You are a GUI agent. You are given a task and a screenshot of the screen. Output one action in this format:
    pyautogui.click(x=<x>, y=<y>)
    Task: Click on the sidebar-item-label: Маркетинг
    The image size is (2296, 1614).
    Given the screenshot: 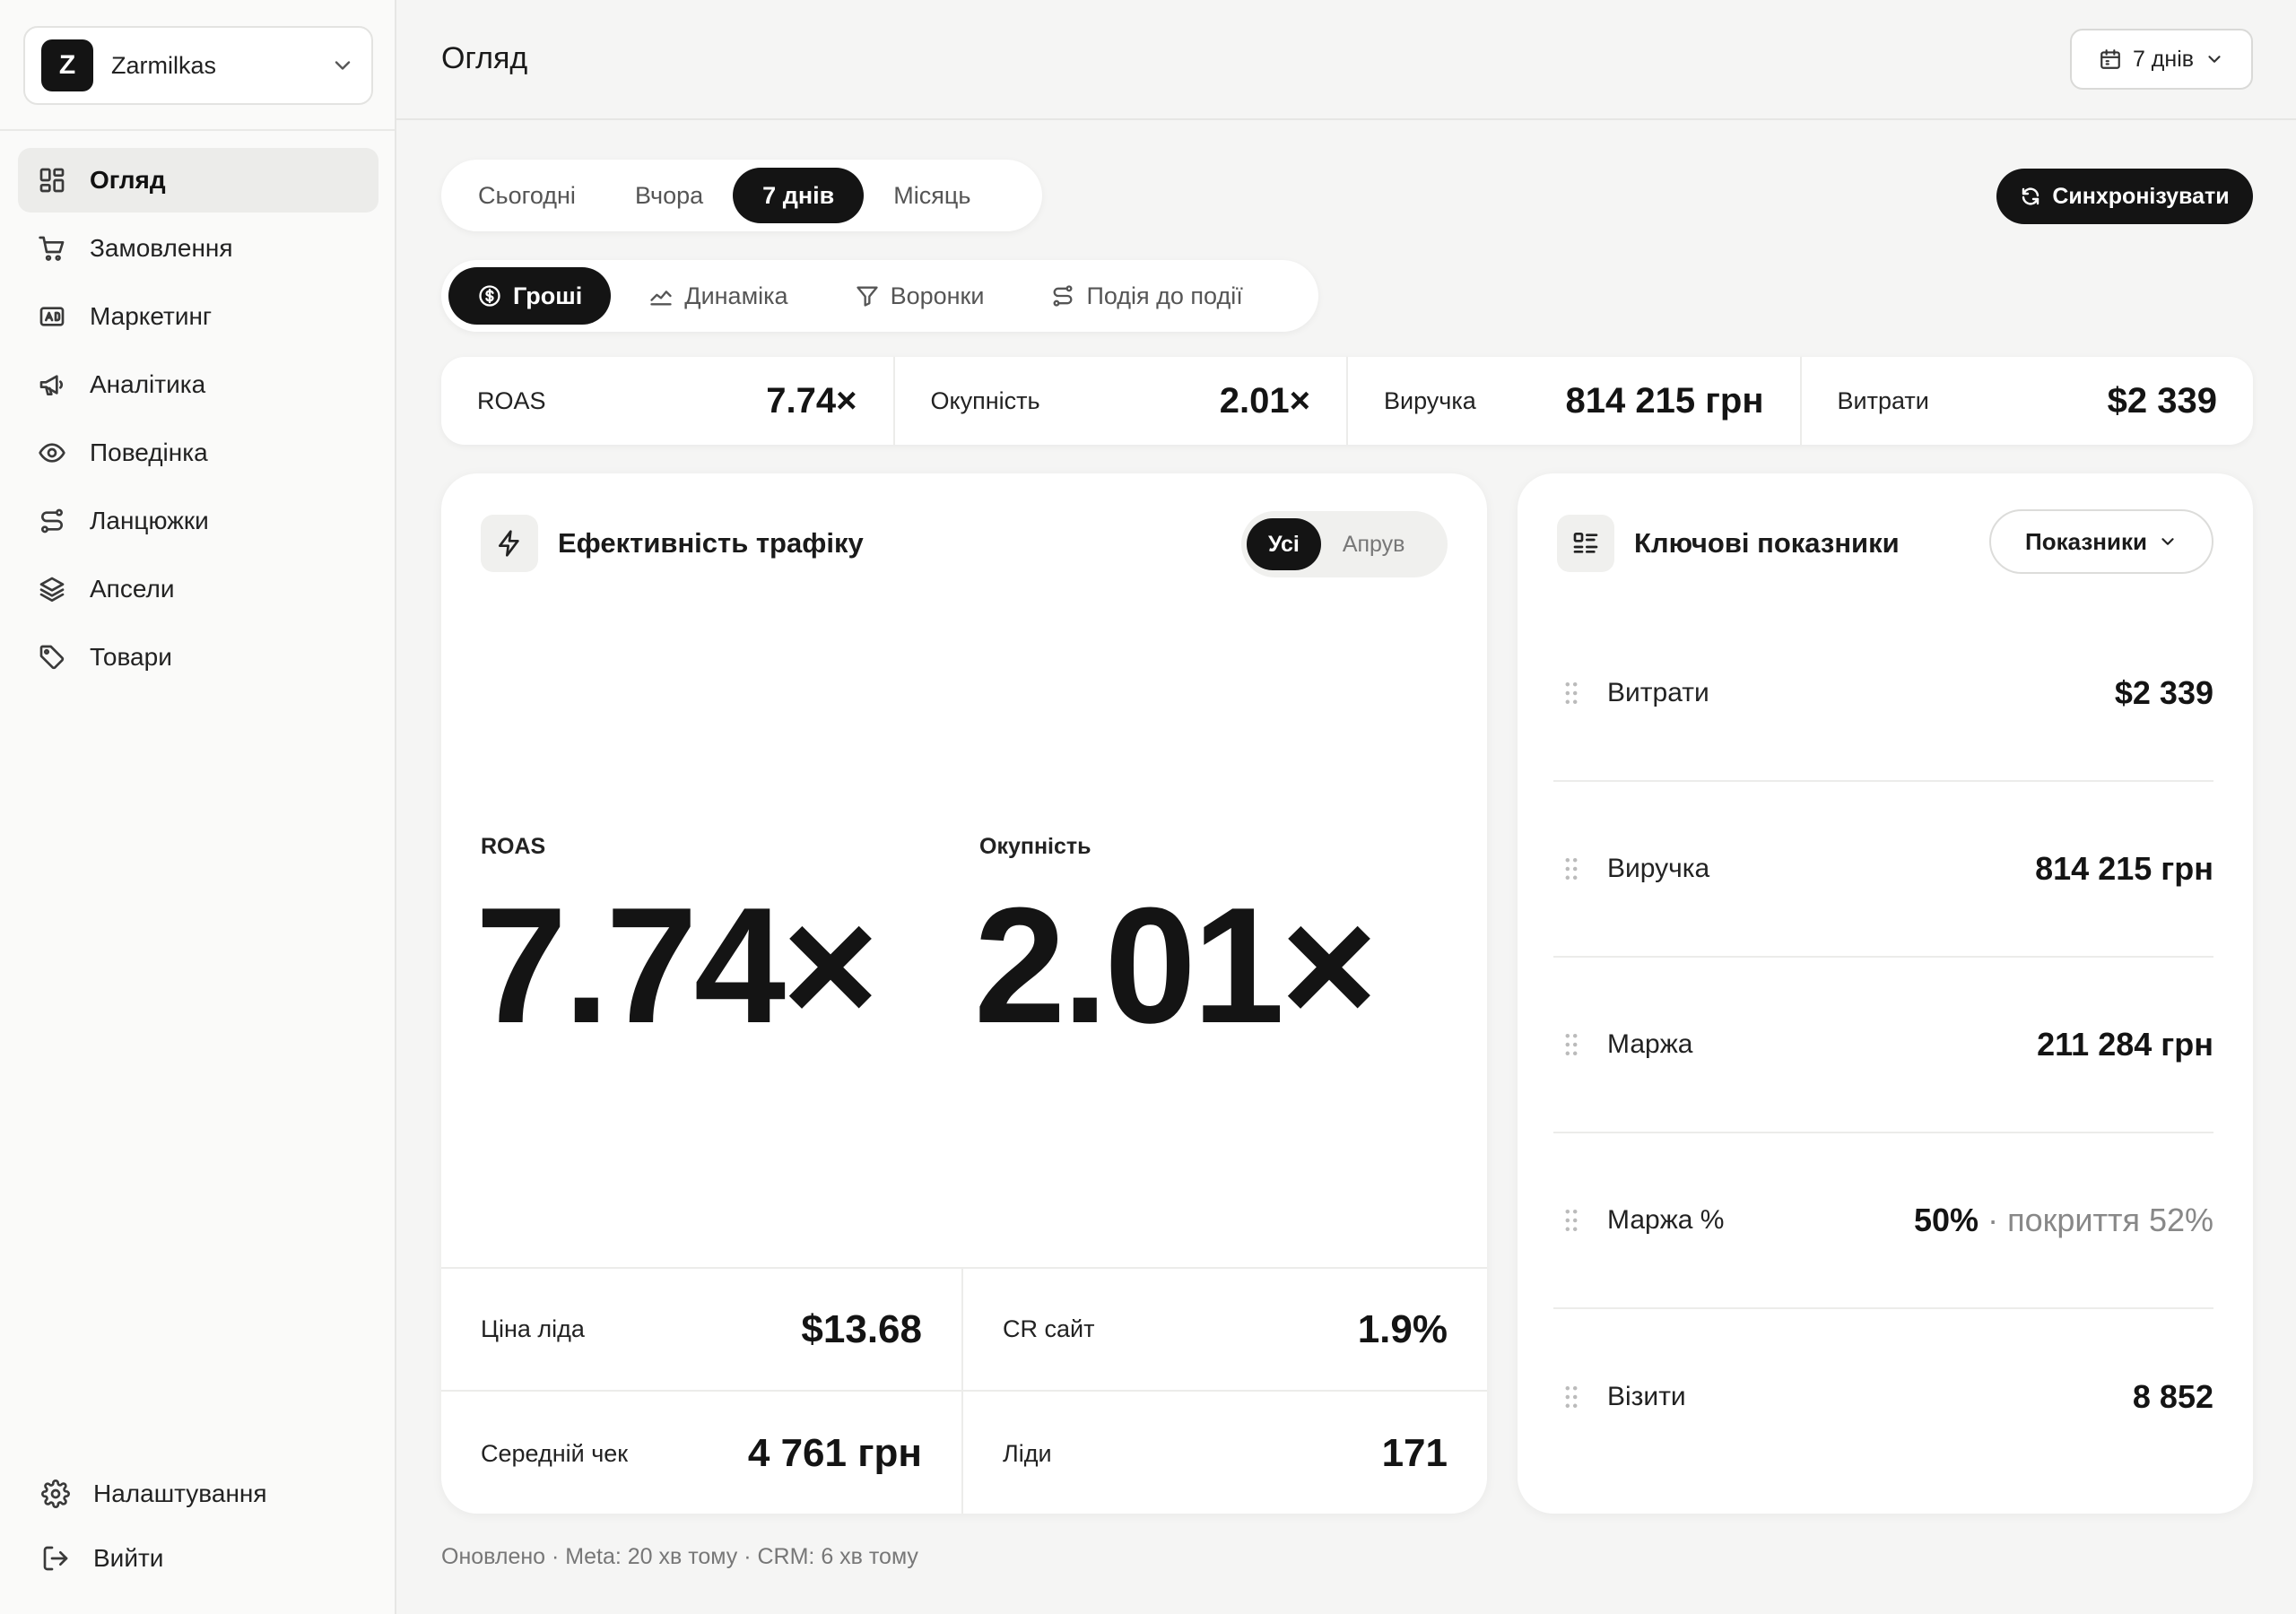 What is the action you would take?
    pyautogui.click(x=151, y=316)
    